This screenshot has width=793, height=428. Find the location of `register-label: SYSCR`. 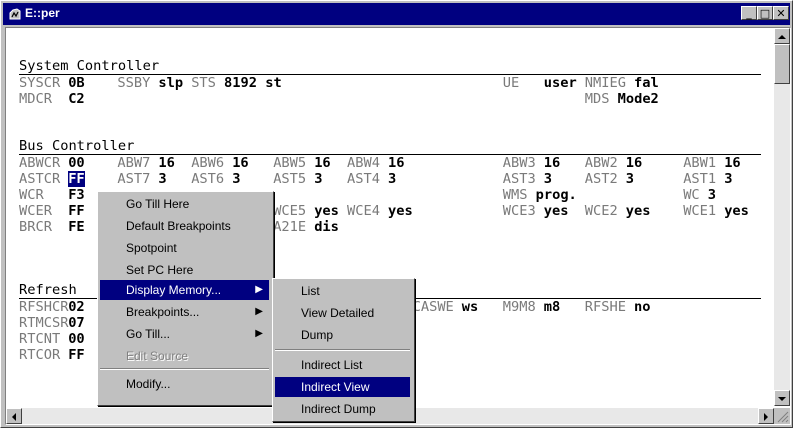

register-label: SYSCR is located at coordinates (40, 83).